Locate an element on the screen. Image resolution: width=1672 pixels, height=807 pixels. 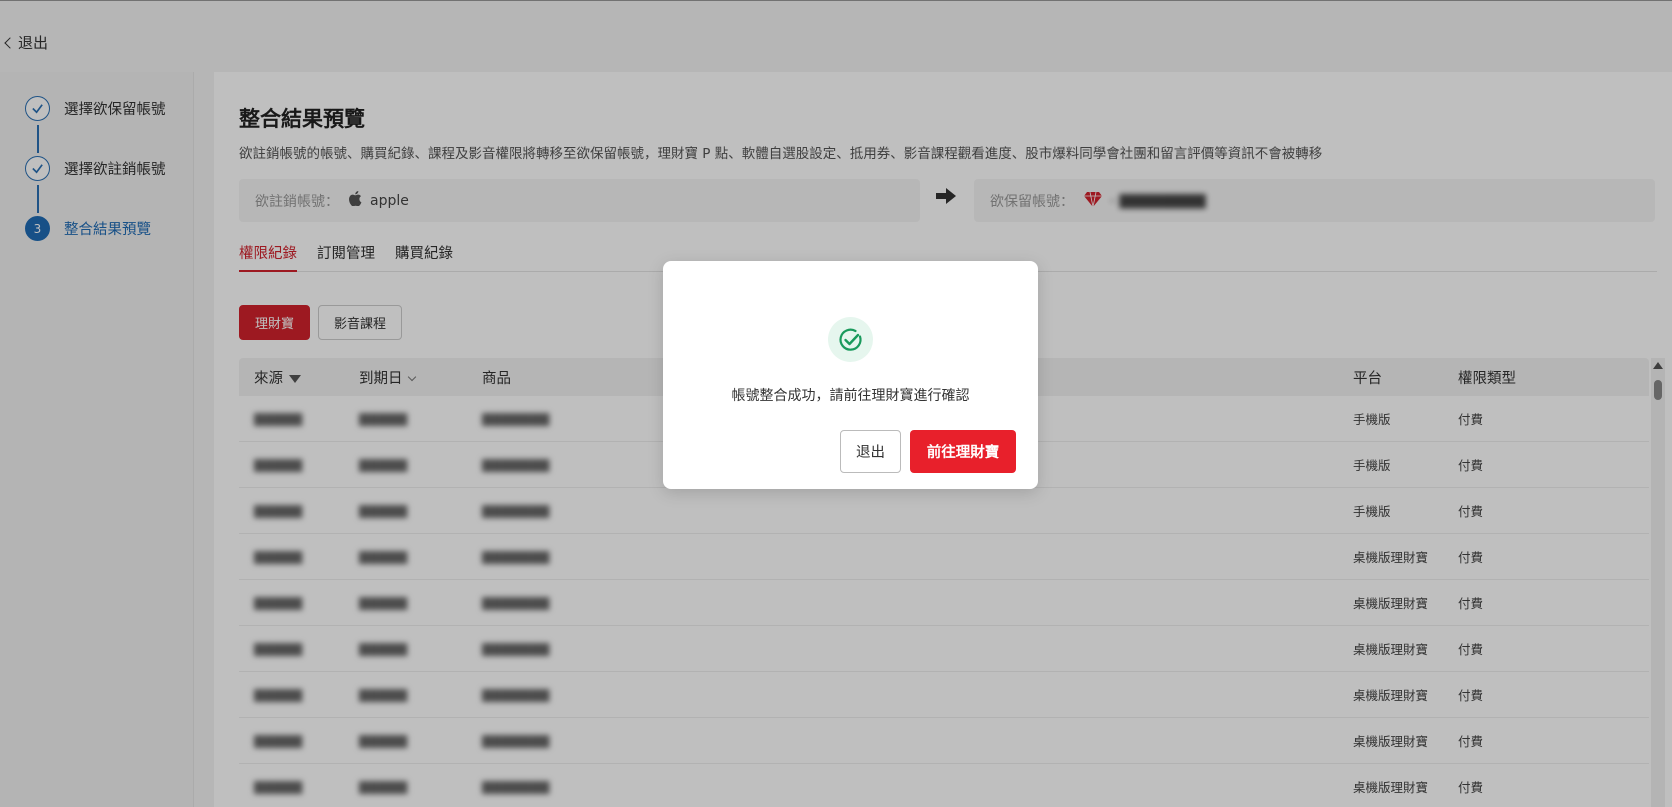
dialog-message: 帳號整合成功，請前往理財寶進行確認 is located at coordinates (850, 396).